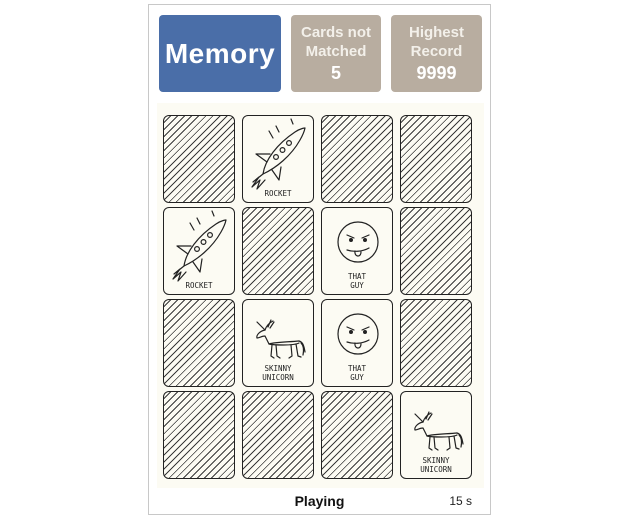 The height and width of the screenshot is (529, 640). I want to click on highest-record-label-1: Highest, so click(436, 32).